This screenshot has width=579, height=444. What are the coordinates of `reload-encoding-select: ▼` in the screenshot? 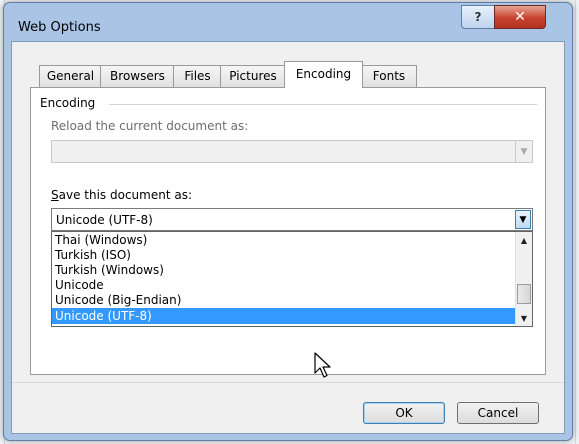 It's located at (292, 151).